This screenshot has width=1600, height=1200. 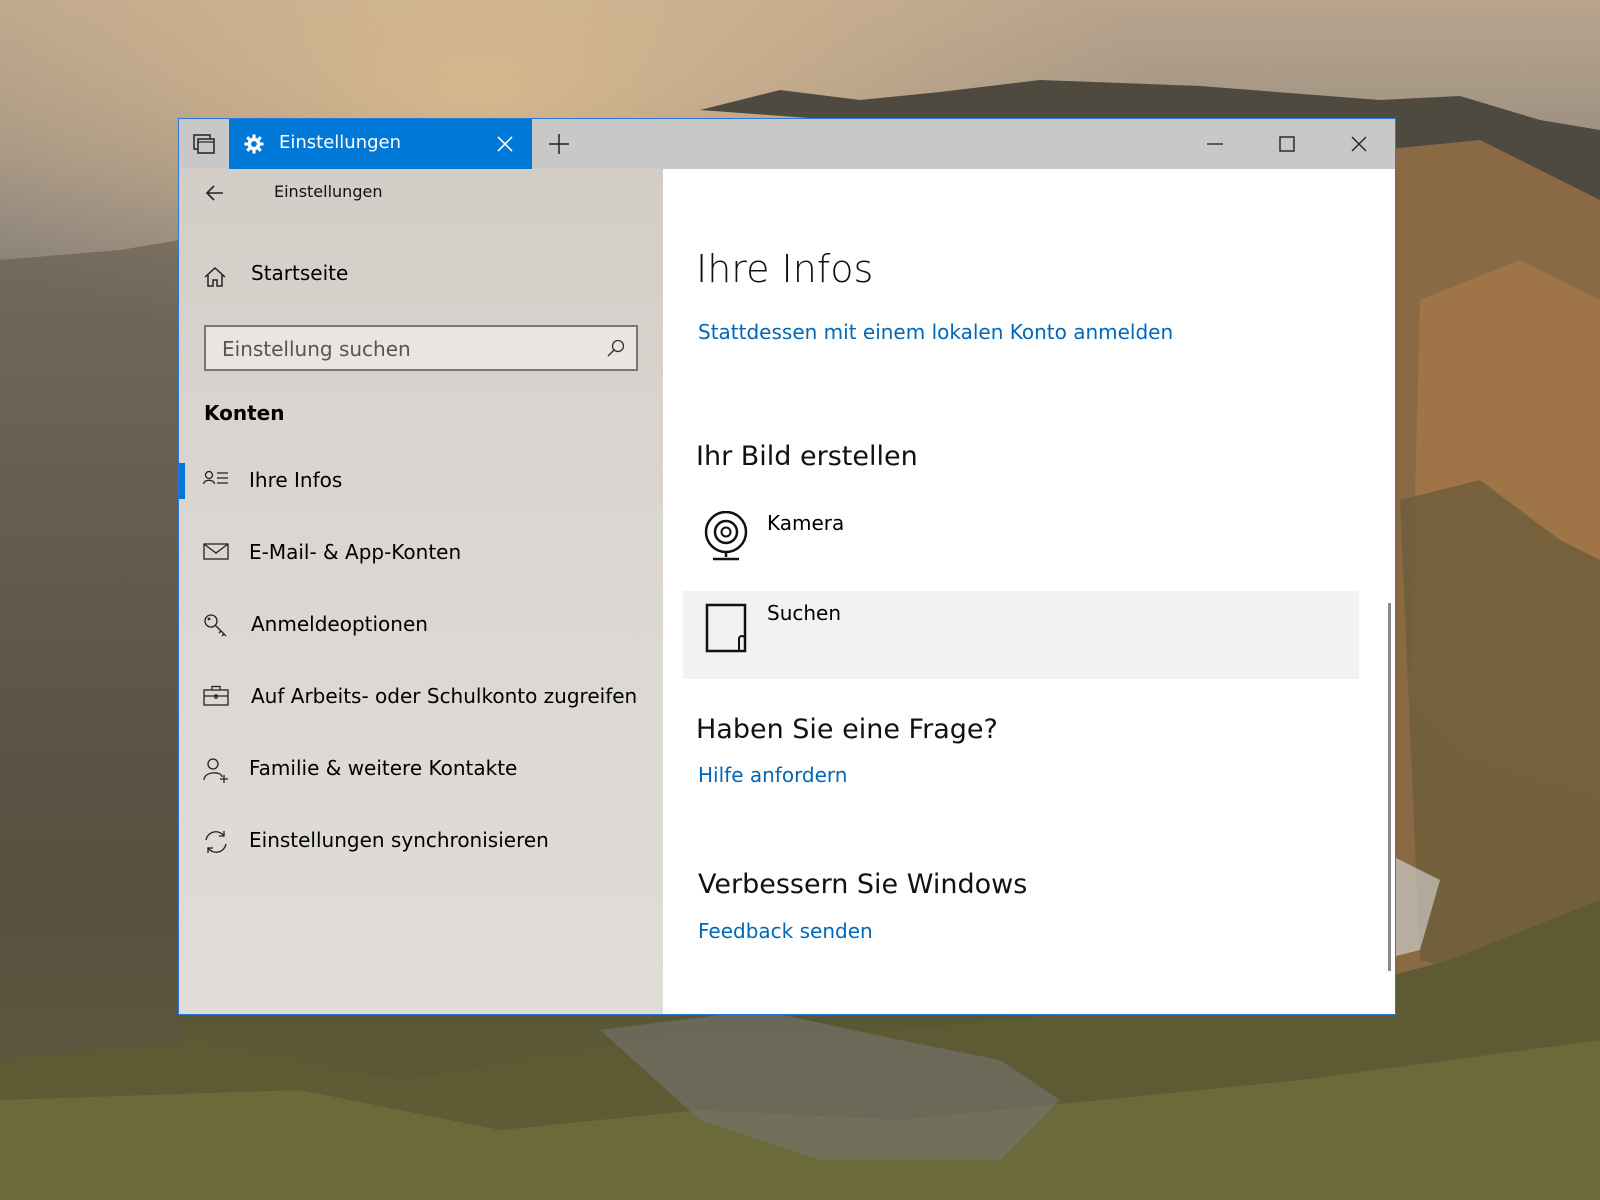 What do you see at coordinates (399, 840) in the screenshot?
I see `sidebar-item-label: Einstellungen synchronisieren` at bounding box center [399, 840].